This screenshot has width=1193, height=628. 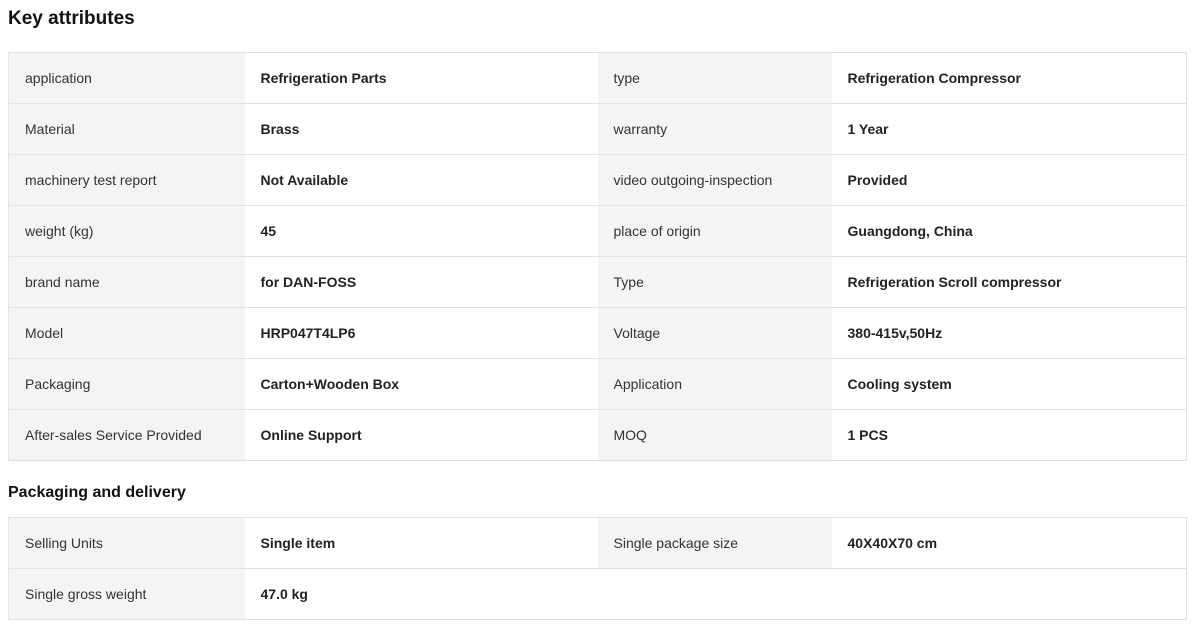 I want to click on attribute-value: Brass, so click(x=421, y=129).